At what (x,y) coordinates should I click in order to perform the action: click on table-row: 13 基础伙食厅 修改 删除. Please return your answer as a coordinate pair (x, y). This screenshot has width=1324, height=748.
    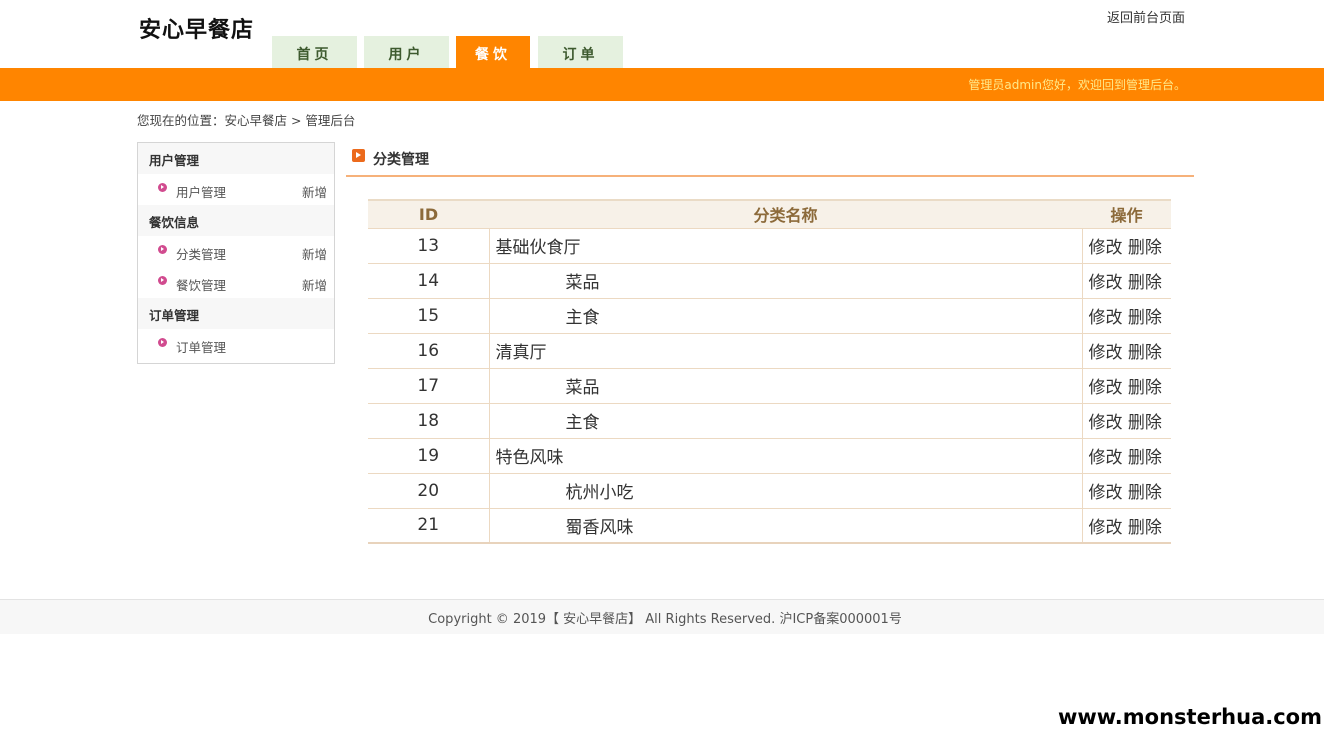
    Looking at the image, I should click on (769, 245).